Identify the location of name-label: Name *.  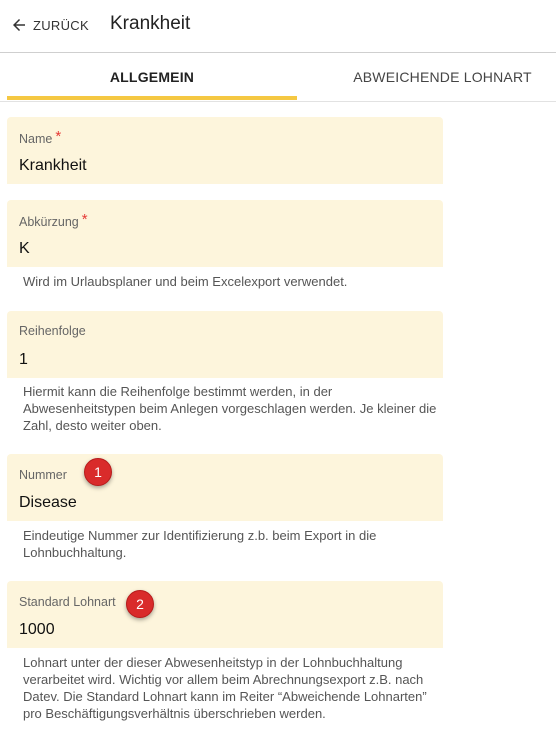
(40, 137).